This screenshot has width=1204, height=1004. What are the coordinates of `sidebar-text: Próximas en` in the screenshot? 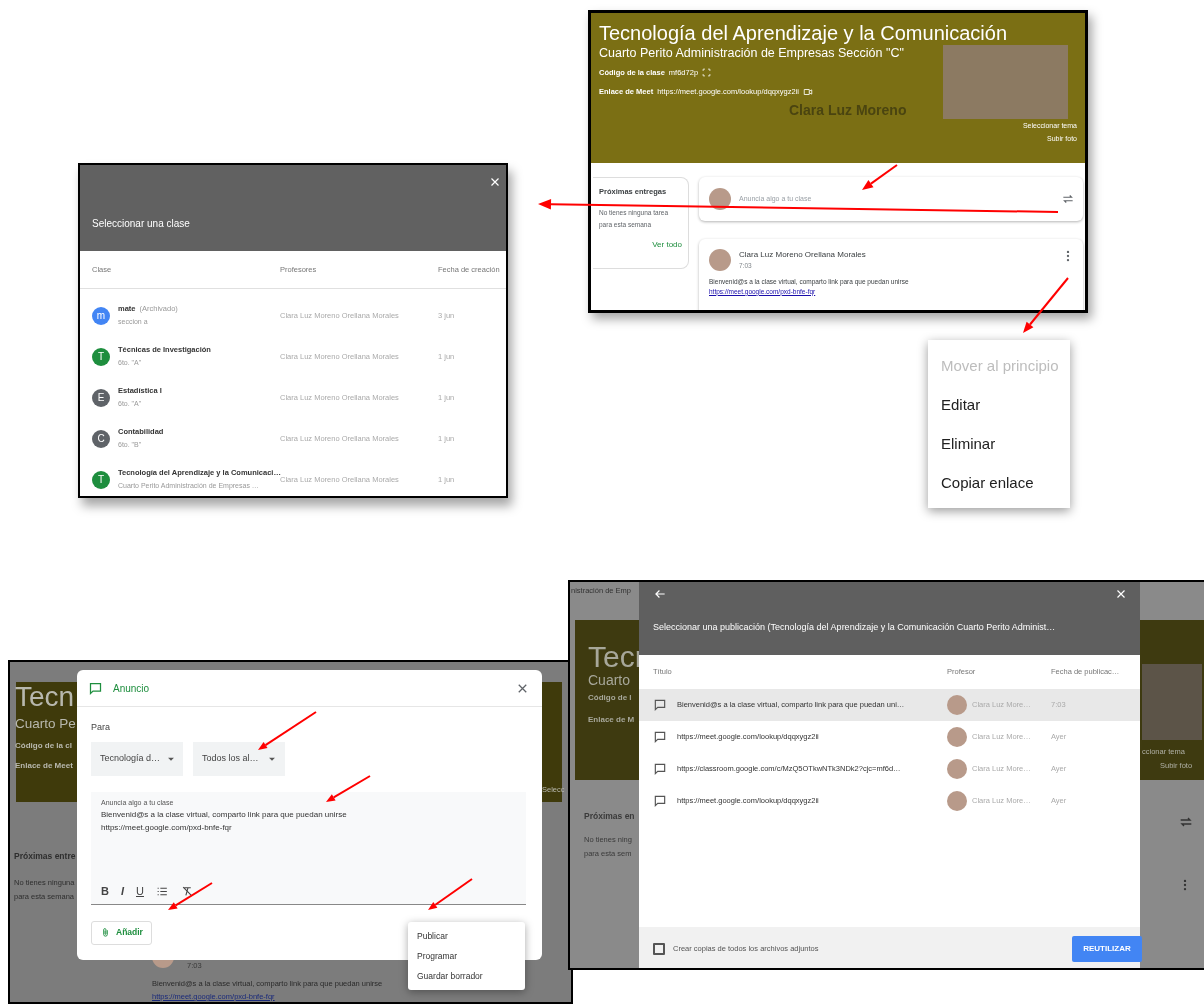 It's located at (609, 816).